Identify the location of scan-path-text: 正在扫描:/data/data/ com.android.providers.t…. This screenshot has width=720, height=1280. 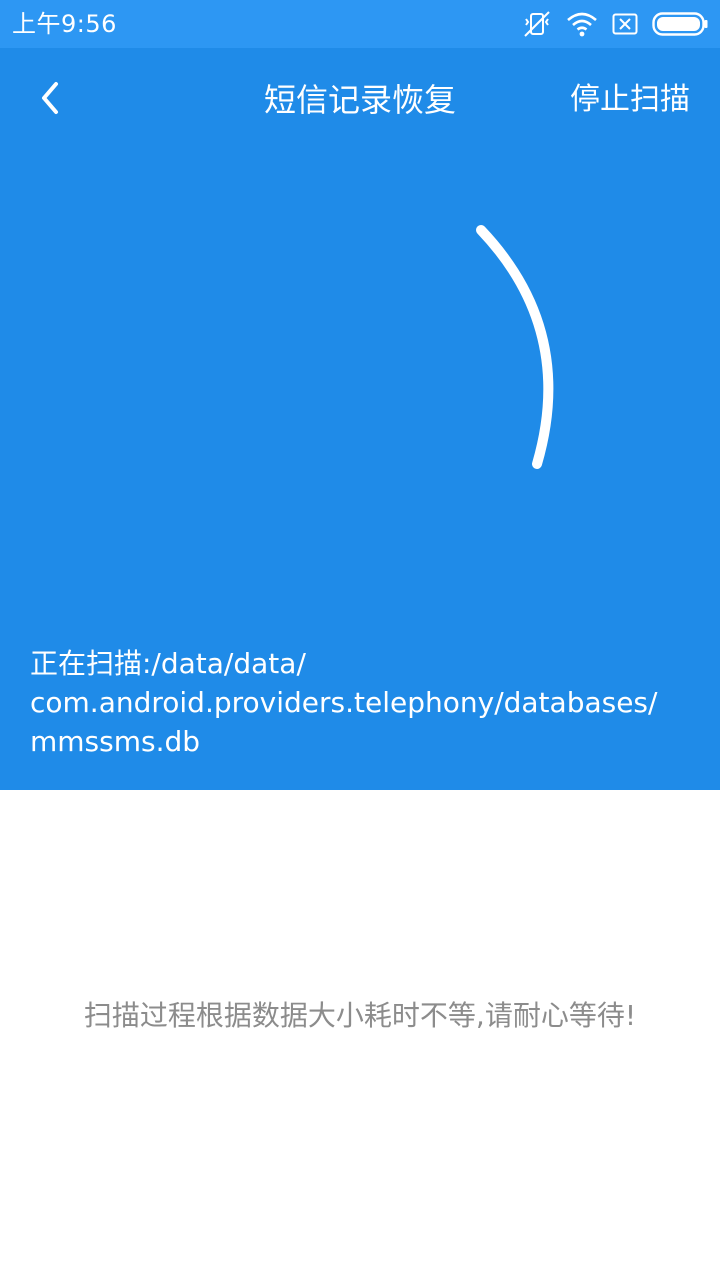
(365, 702).